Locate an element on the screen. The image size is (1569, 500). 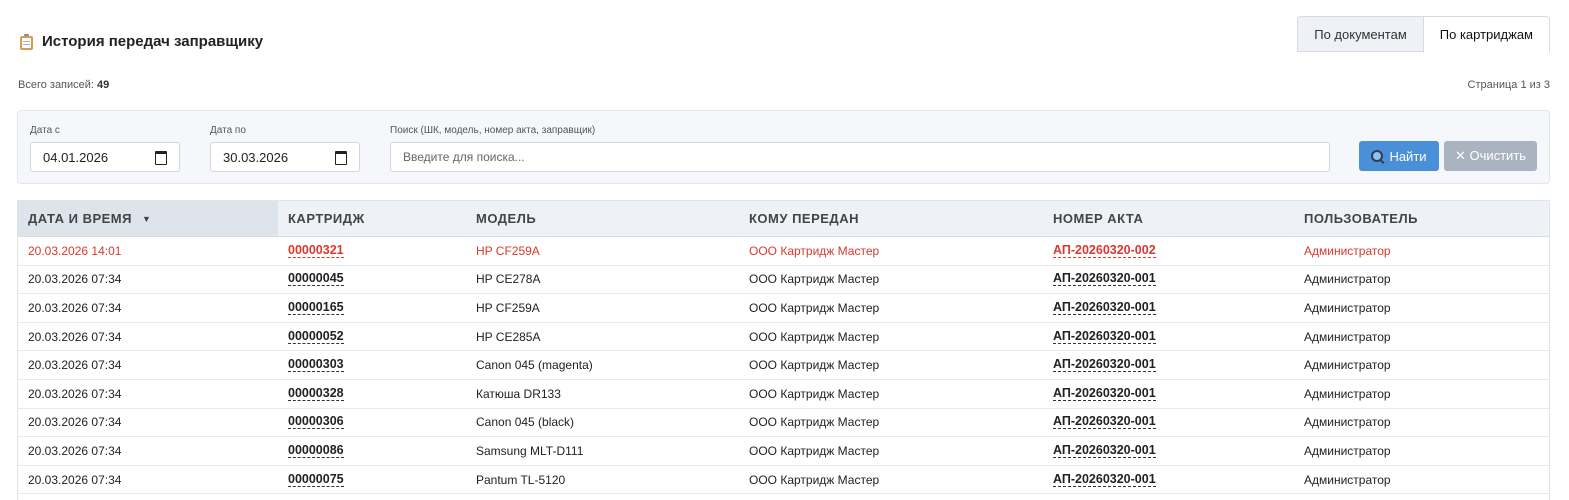
cell-model: Canon 045 (black) is located at coordinates (602, 423).